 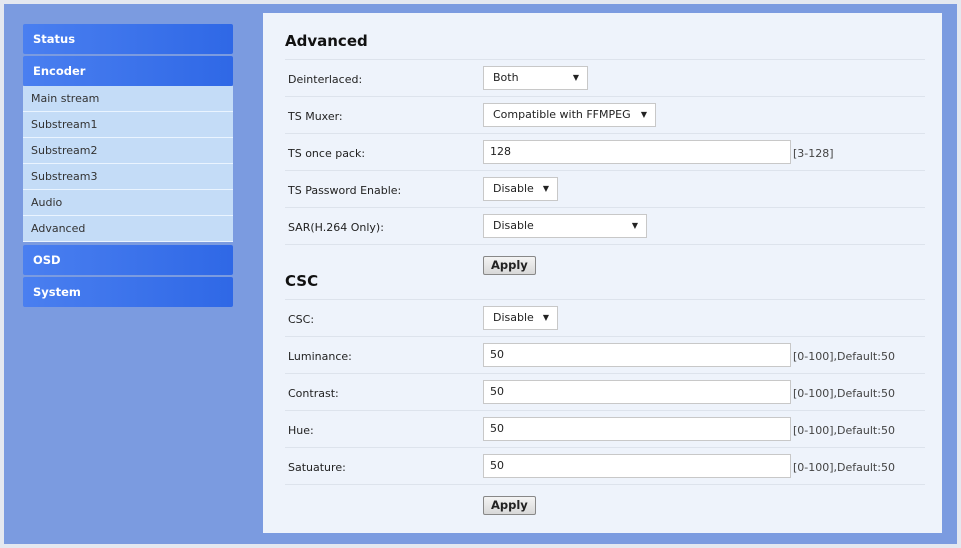 What do you see at coordinates (605, 77) in the screenshot?
I see `row-deinterlaced: Deinterlaced: Both` at bounding box center [605, 77].